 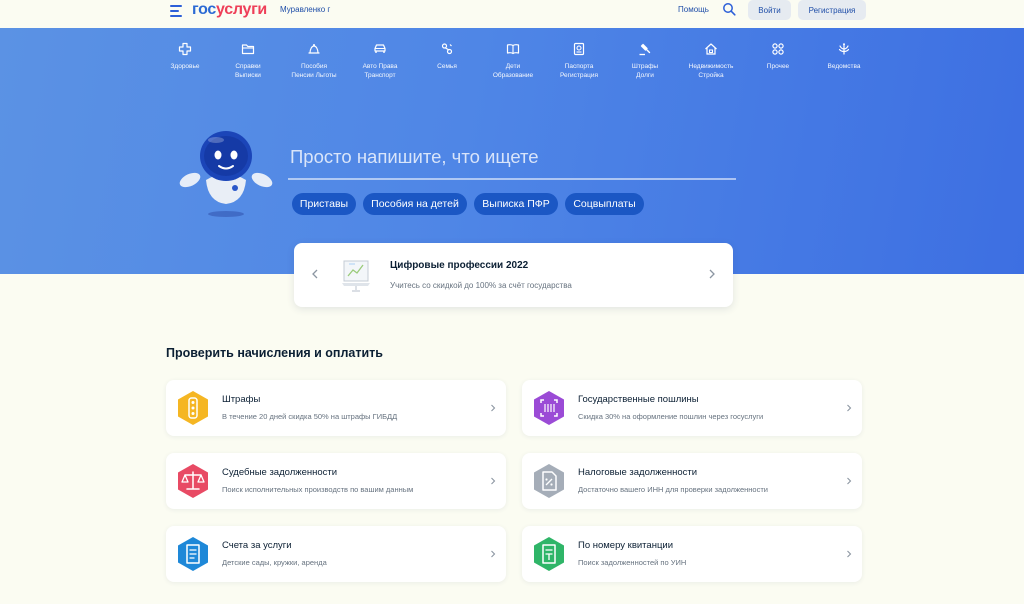 I want to click on search-box: Просто напишите, что ищете, so click(x=513, y=162).